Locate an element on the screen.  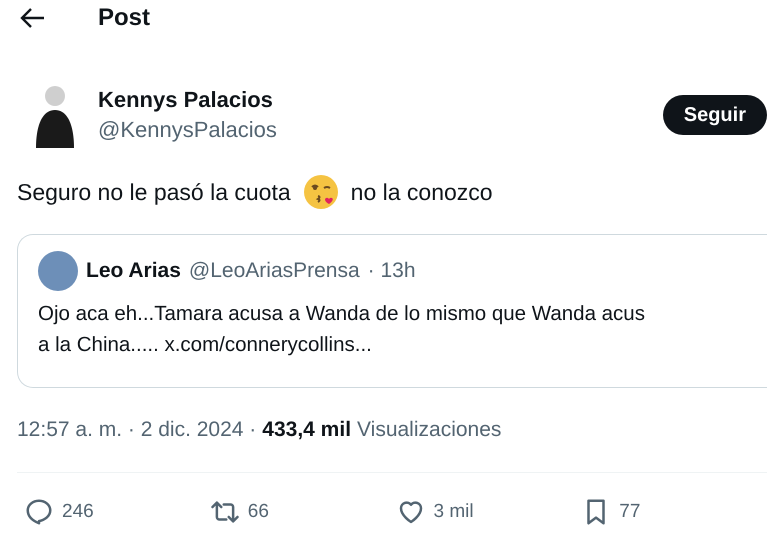
bookmark-action-button: 77 is located at coordinates (674, 512).